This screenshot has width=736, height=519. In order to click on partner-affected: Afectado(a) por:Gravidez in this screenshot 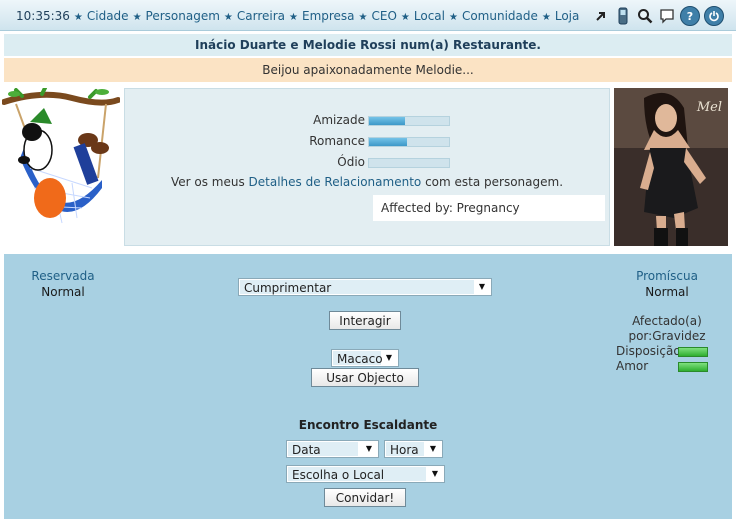, I will do `click(667, 329)`.